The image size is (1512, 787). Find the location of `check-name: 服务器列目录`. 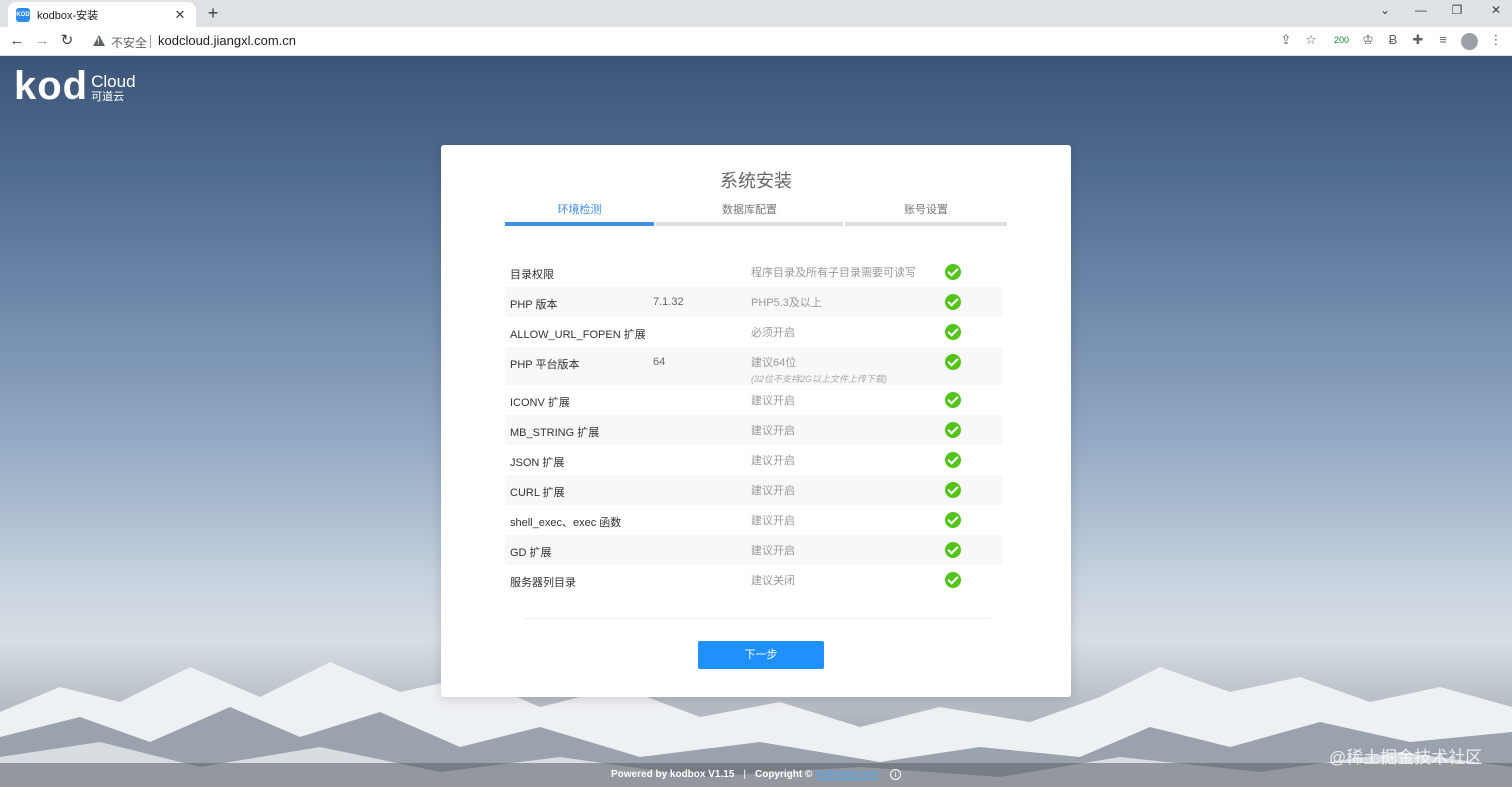

check-name: 服务器列目录 is located at coordinates (543, 583).